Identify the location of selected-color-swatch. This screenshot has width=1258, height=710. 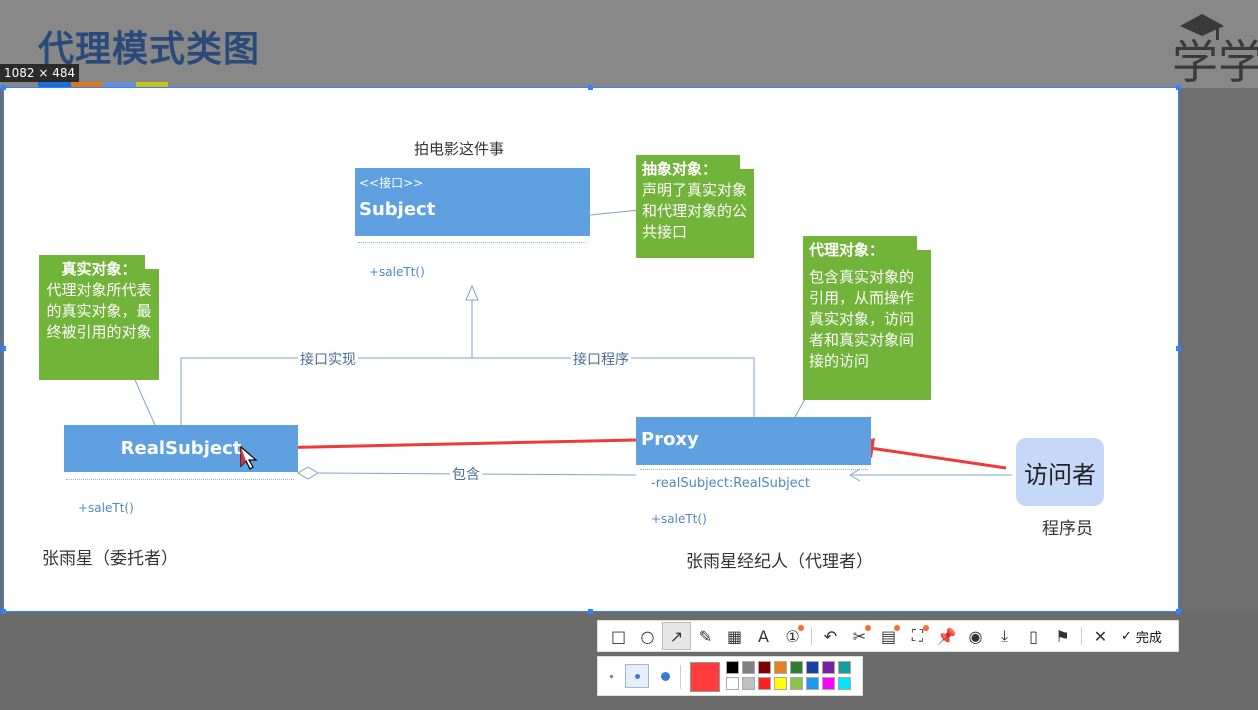
(705, 677).